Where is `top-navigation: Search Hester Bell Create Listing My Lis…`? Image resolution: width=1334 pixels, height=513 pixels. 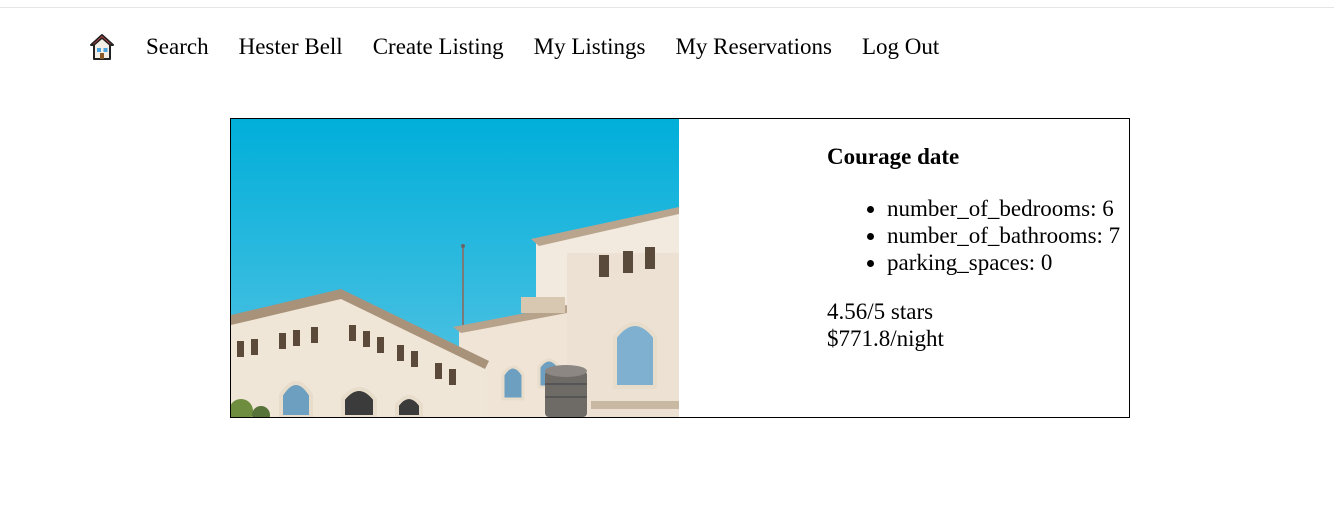
top-navigation: Search Hester Bell Create Listing My Lis… is located at coordinates (528, 47).